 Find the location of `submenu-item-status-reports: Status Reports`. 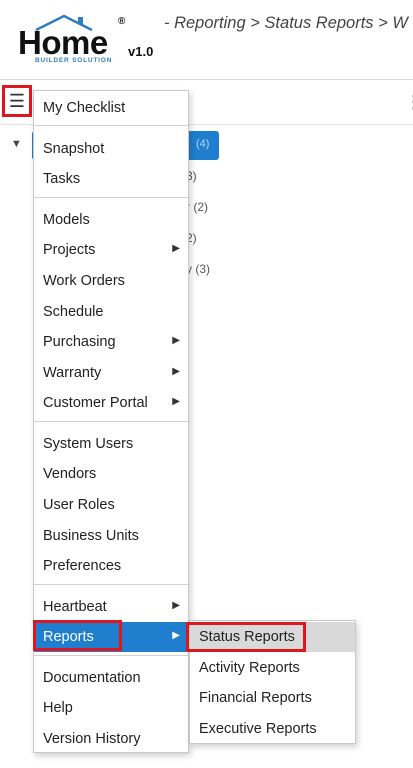

submenu-item-status-reports: Status Reports is located at coordinates (272, 637).